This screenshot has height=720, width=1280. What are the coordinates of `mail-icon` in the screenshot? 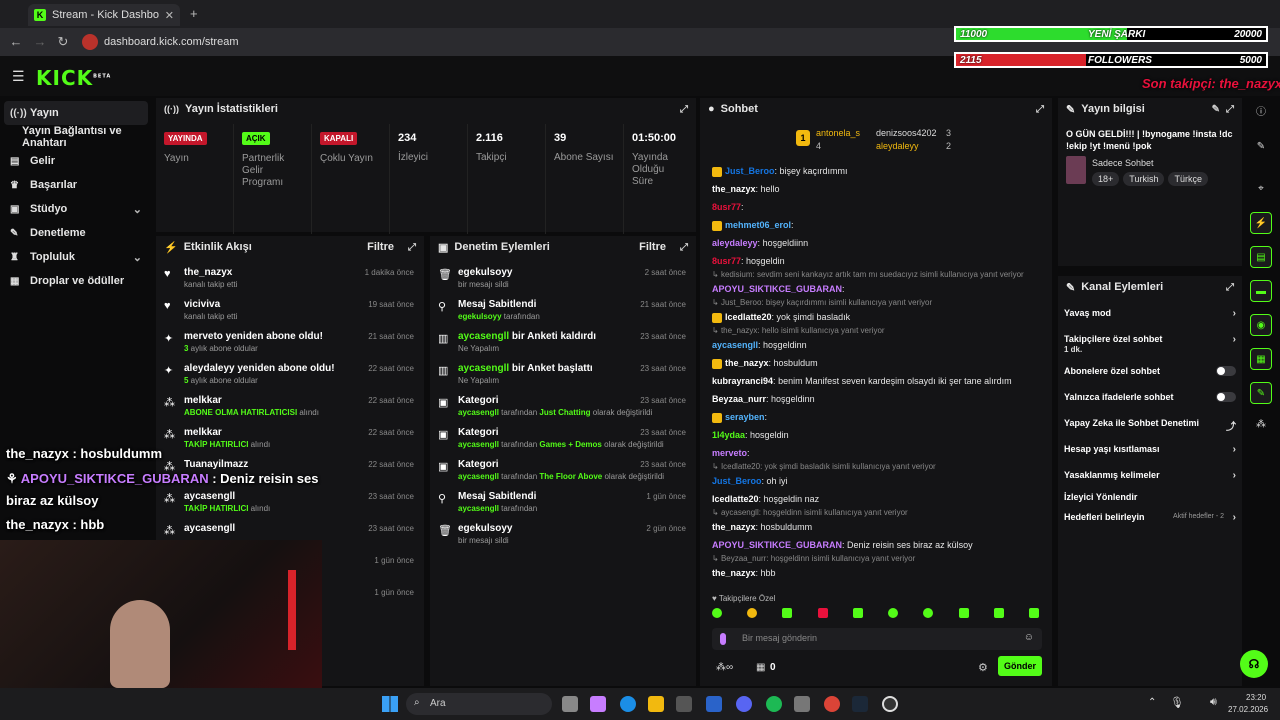 It's located at (714, 704).